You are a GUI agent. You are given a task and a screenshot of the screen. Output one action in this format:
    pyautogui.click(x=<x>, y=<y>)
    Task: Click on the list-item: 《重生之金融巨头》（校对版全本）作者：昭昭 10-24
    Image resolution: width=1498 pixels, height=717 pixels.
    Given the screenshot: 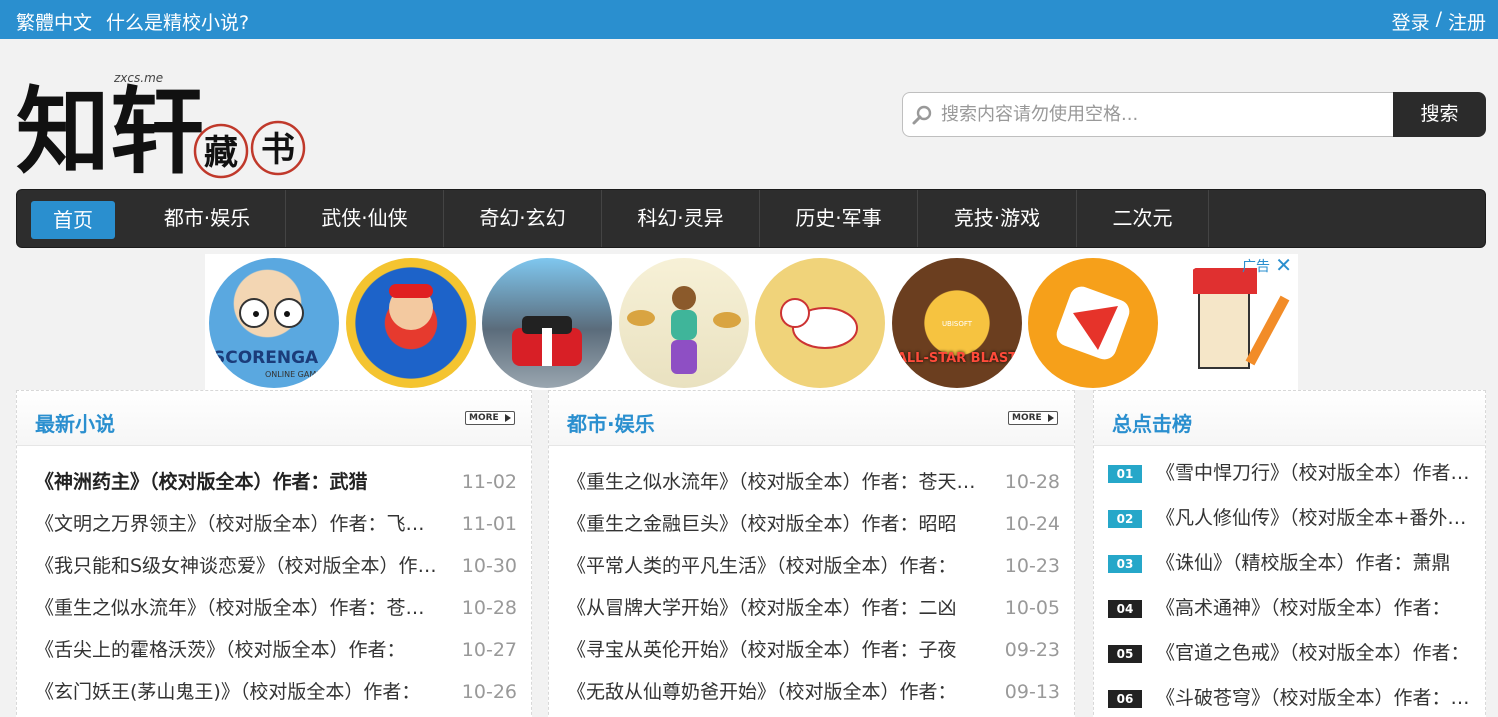 What is the action you would take?
    pyautogui.click(x=813, y=524)
    